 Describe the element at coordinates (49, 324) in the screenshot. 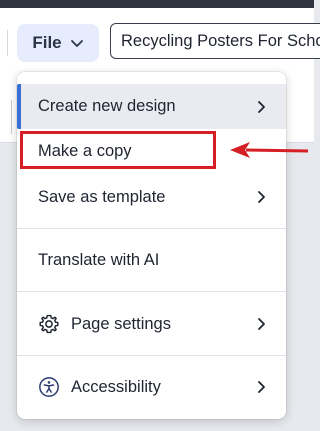

I see `gear-icon` at that location.